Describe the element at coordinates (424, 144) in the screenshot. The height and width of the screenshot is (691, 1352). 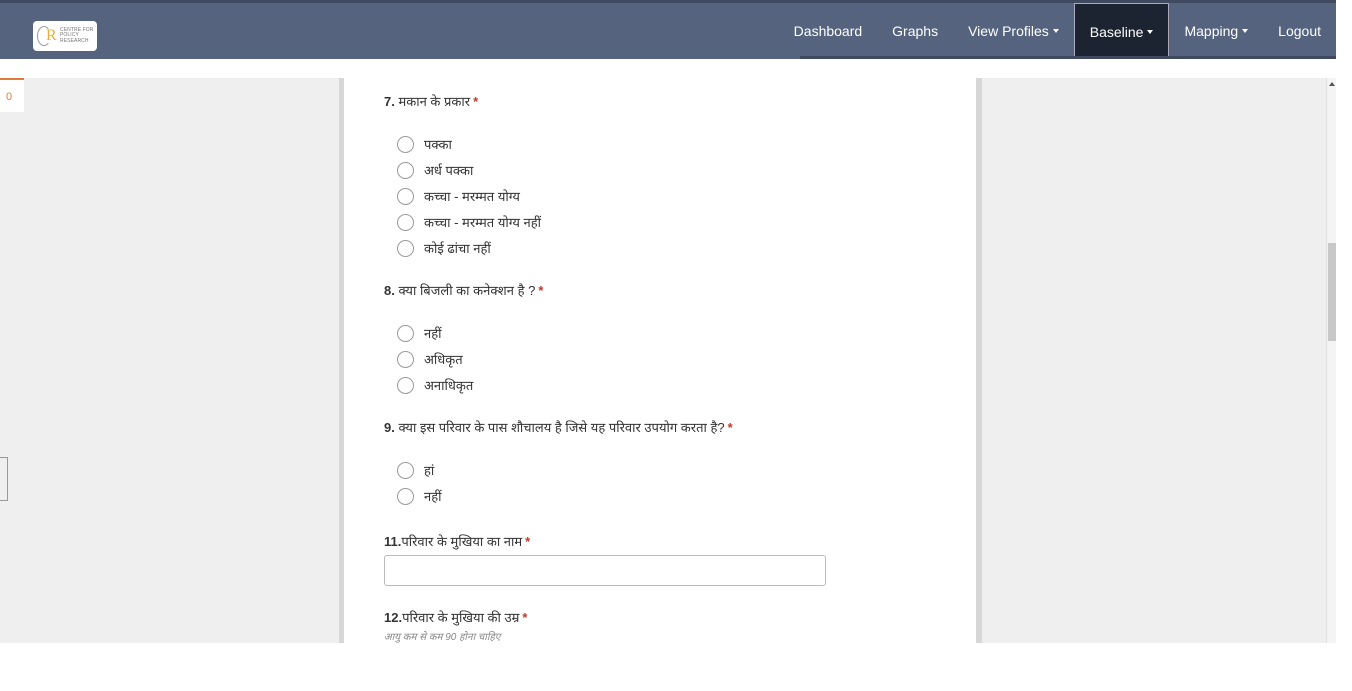
I see `q7-option: पक्का` at that location.